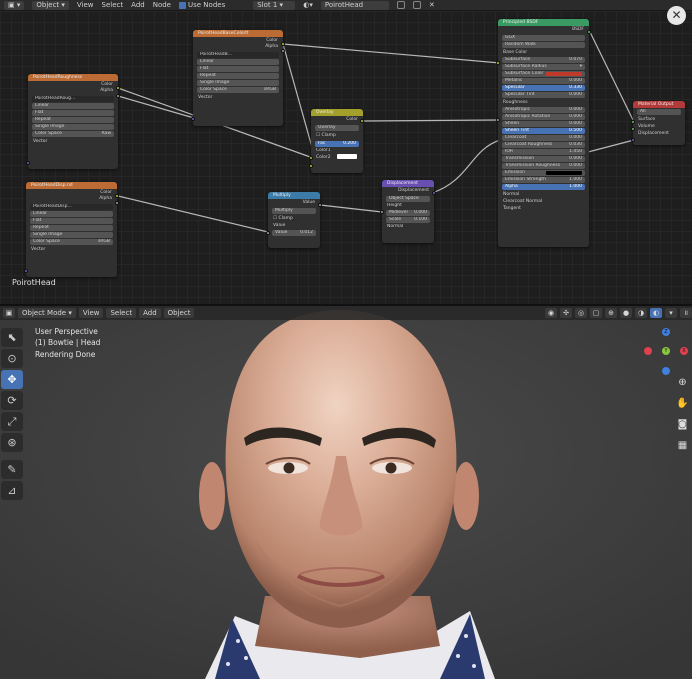 This screenshot has height=679, width=692. I want to click on transform-icon: ⊛, so click(12, 442).